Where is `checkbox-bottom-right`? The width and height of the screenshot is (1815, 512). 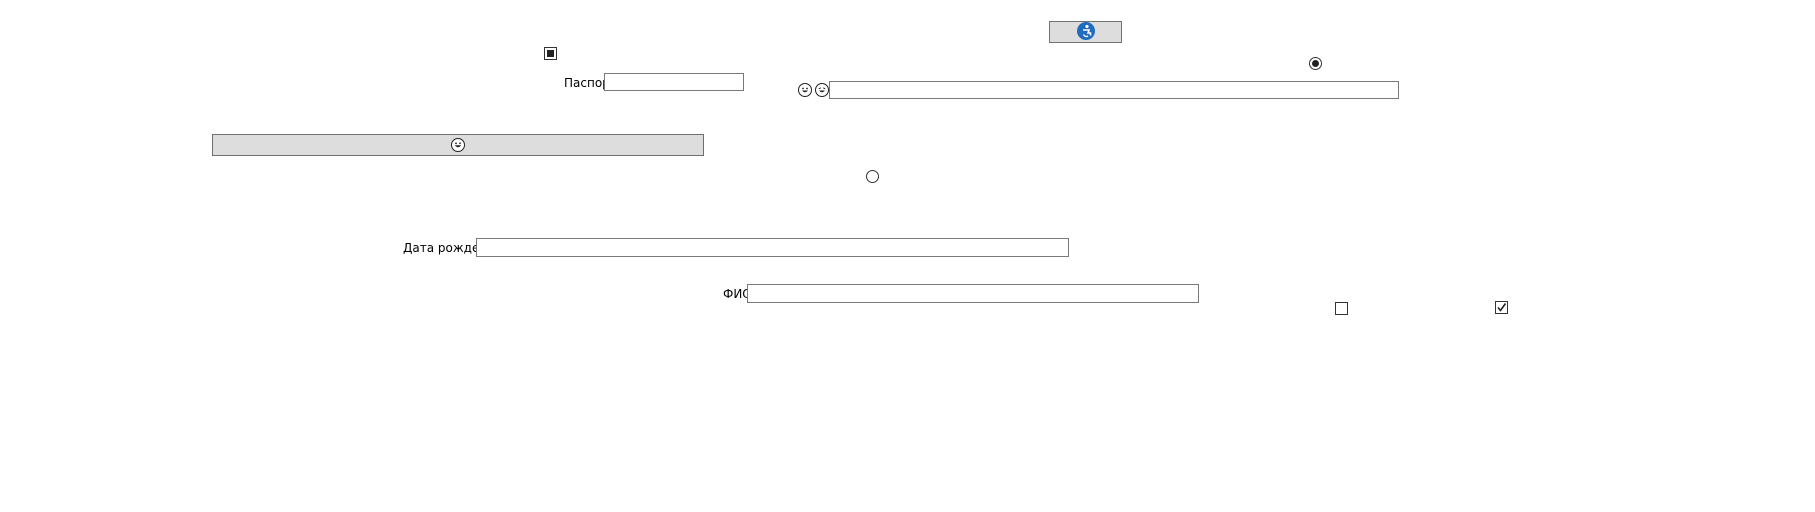 checkbox-bottom-right is located at coordinates (1501, 307).